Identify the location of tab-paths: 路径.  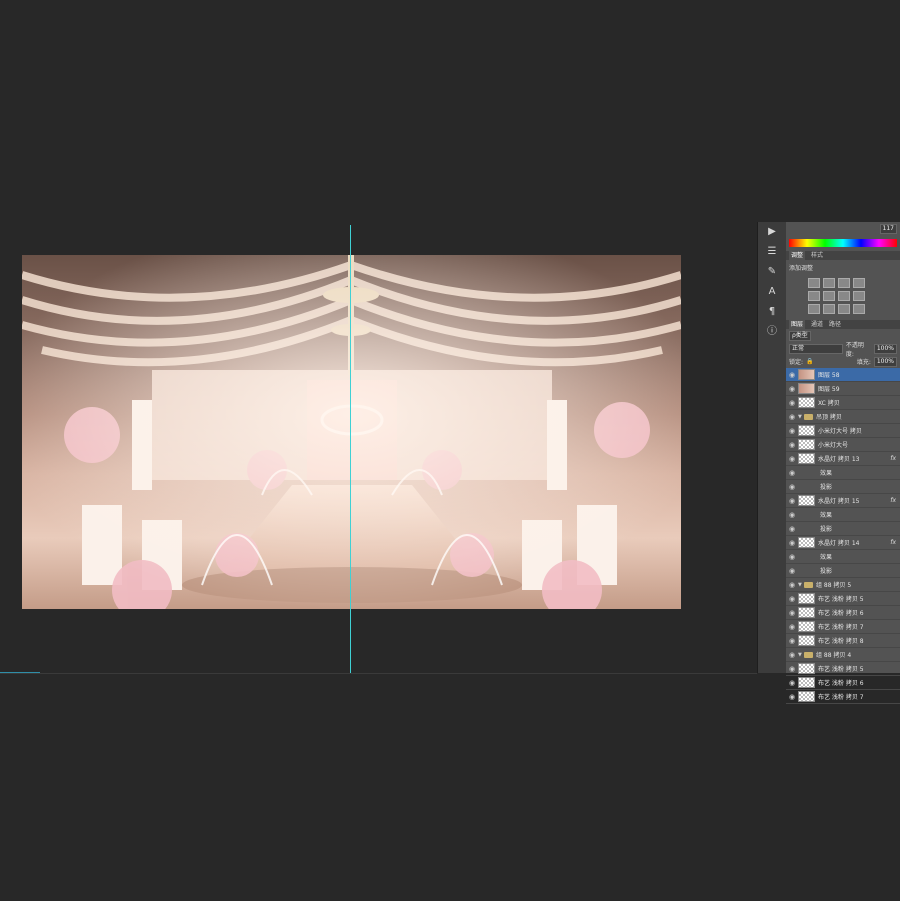
(835, 324).